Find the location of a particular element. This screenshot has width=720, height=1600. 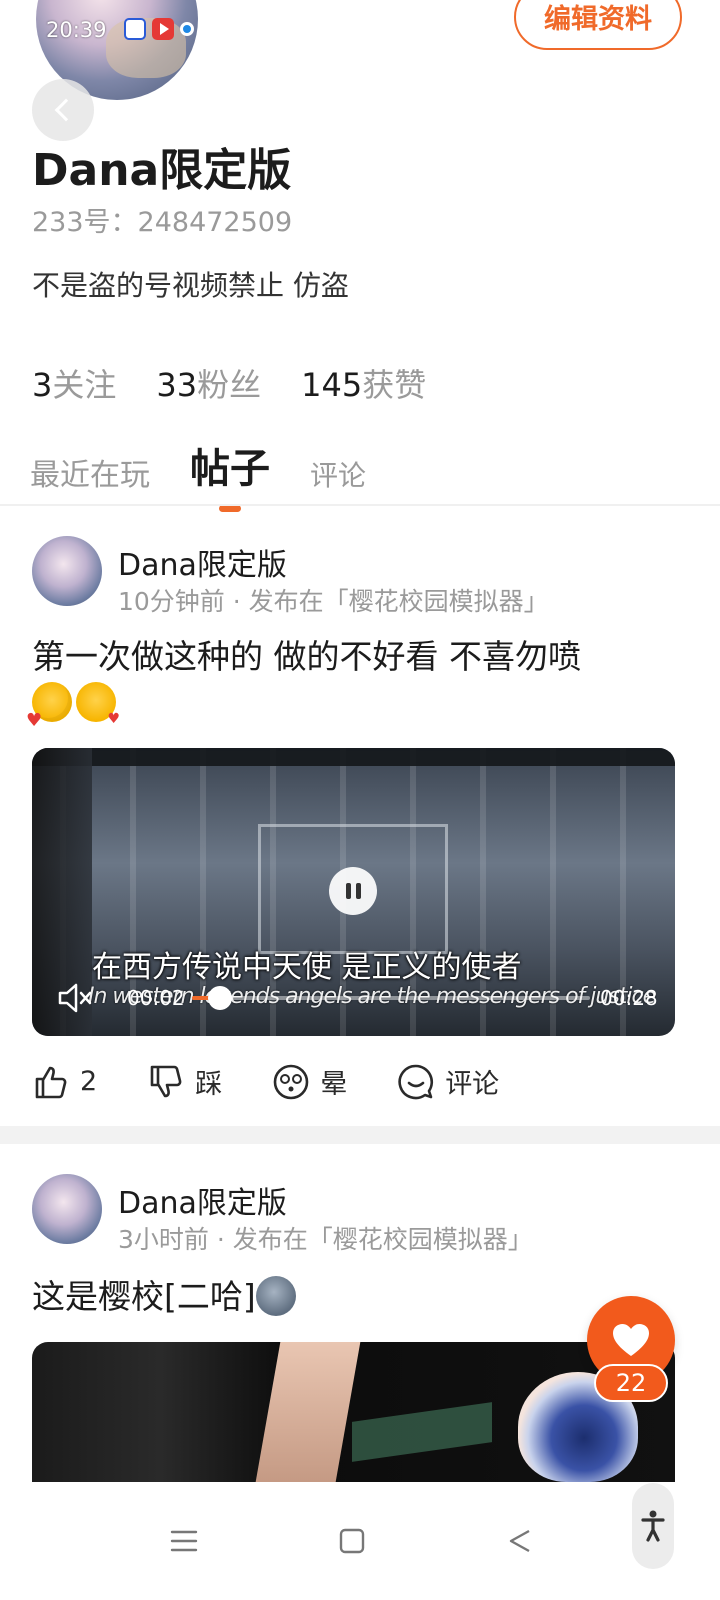

system-nav-bar is located at coordinates (360, 1541).